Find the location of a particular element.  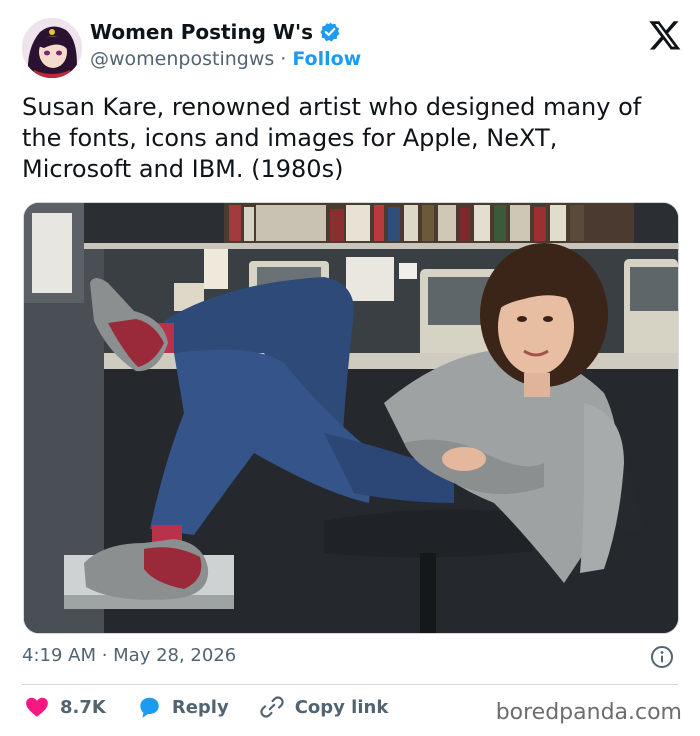

copy-link-label: Copy link is located at coordinates (341, 707).